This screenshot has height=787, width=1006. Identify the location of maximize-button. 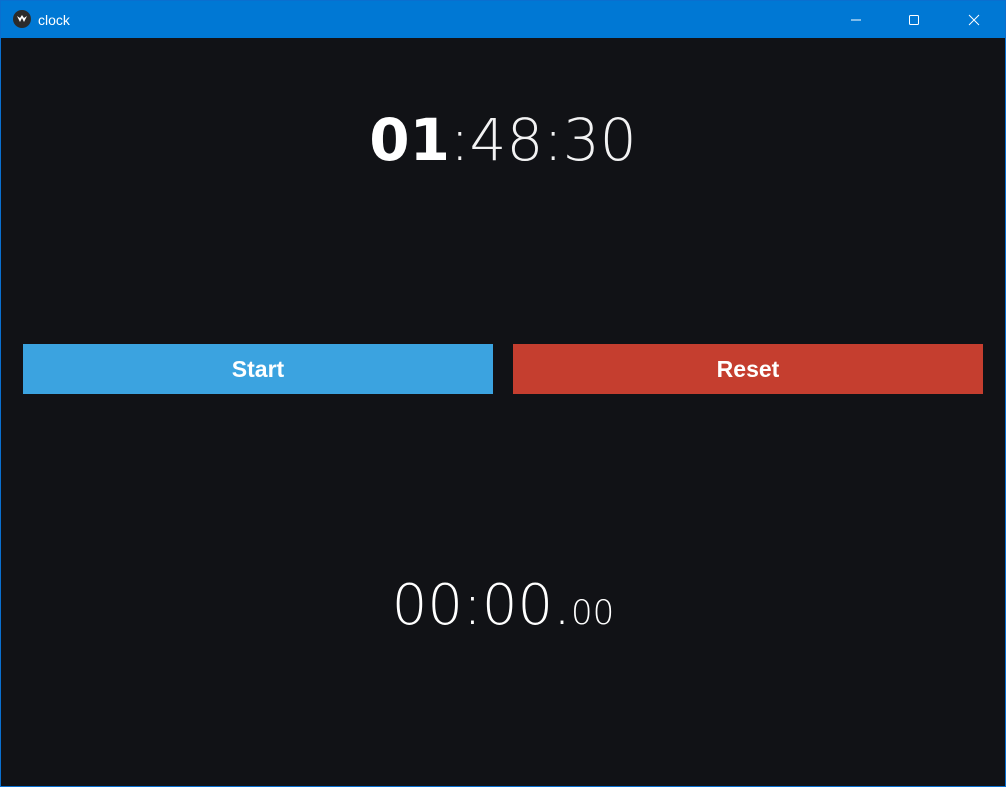
(914, 19).